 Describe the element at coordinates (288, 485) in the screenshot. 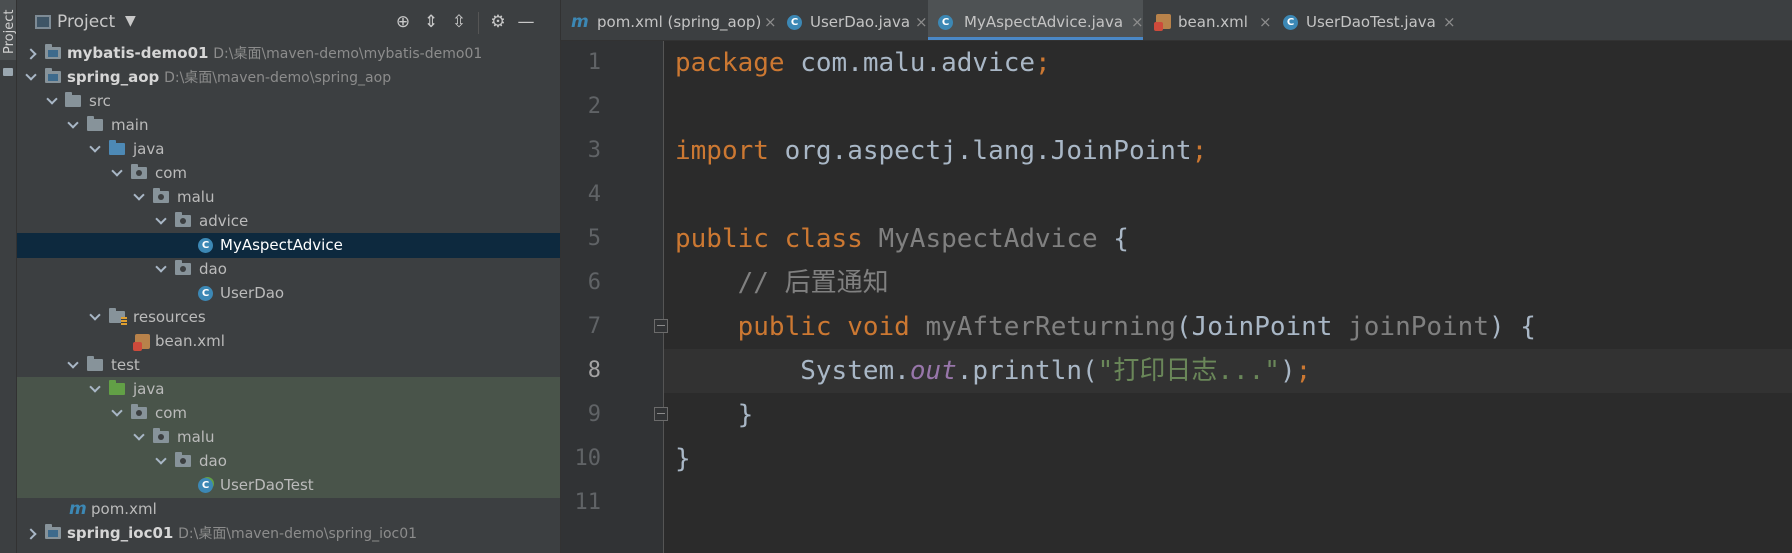

I see `tree-item-userdaotest: C UserDaoTest` at that location.